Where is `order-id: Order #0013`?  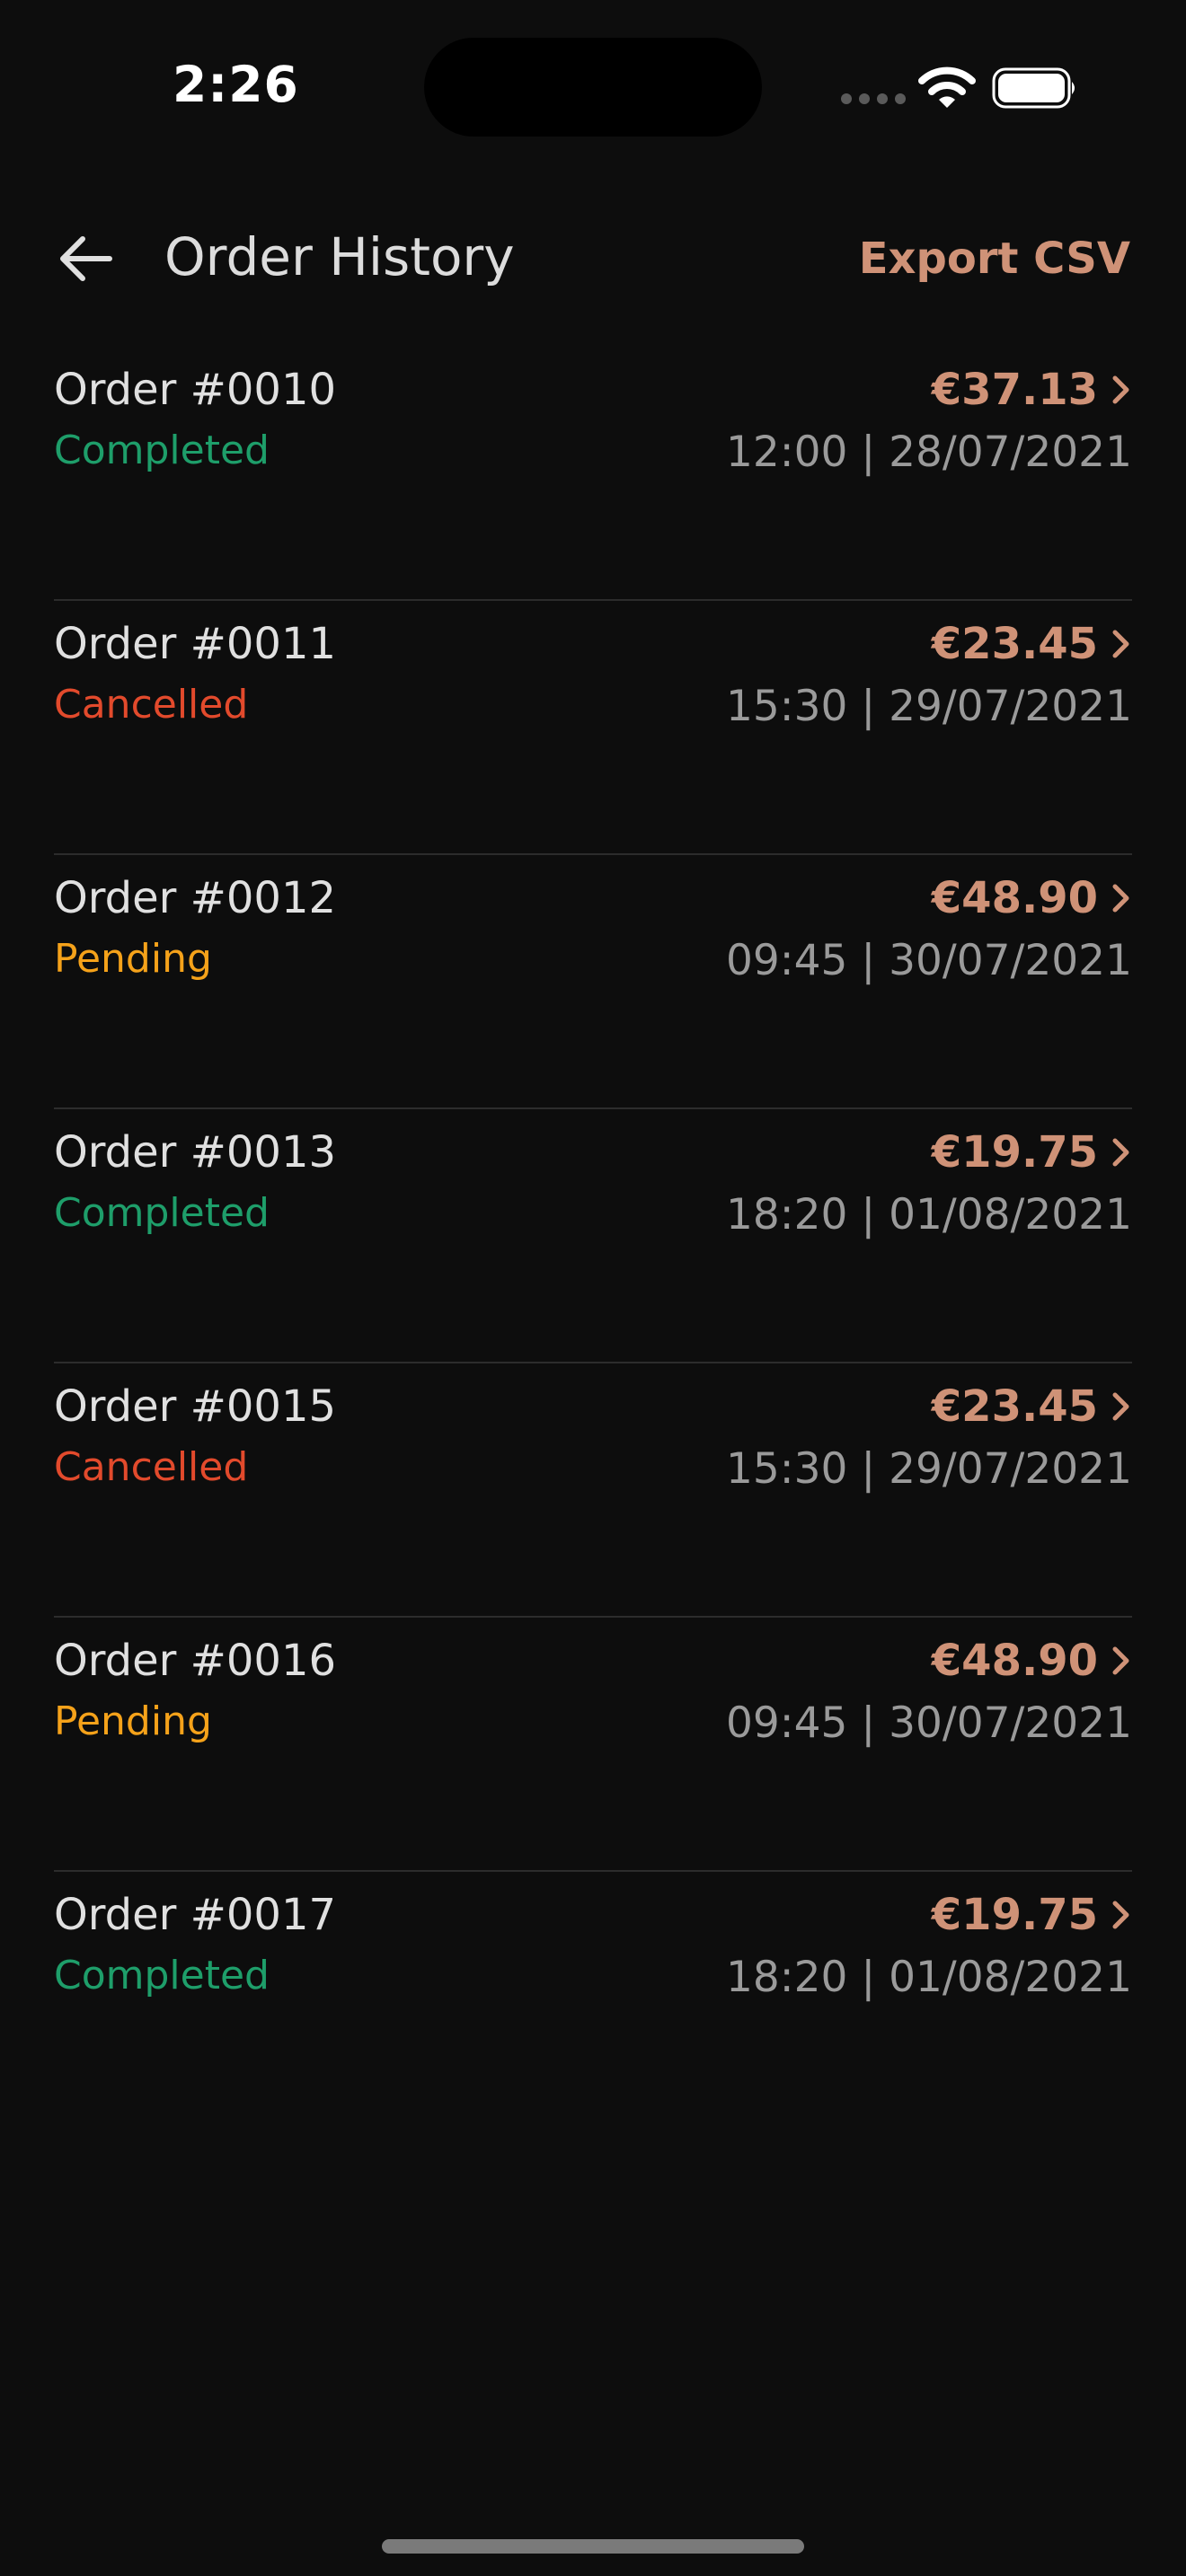
order-id: Order #0013 is located at coordinates (195, 1152).